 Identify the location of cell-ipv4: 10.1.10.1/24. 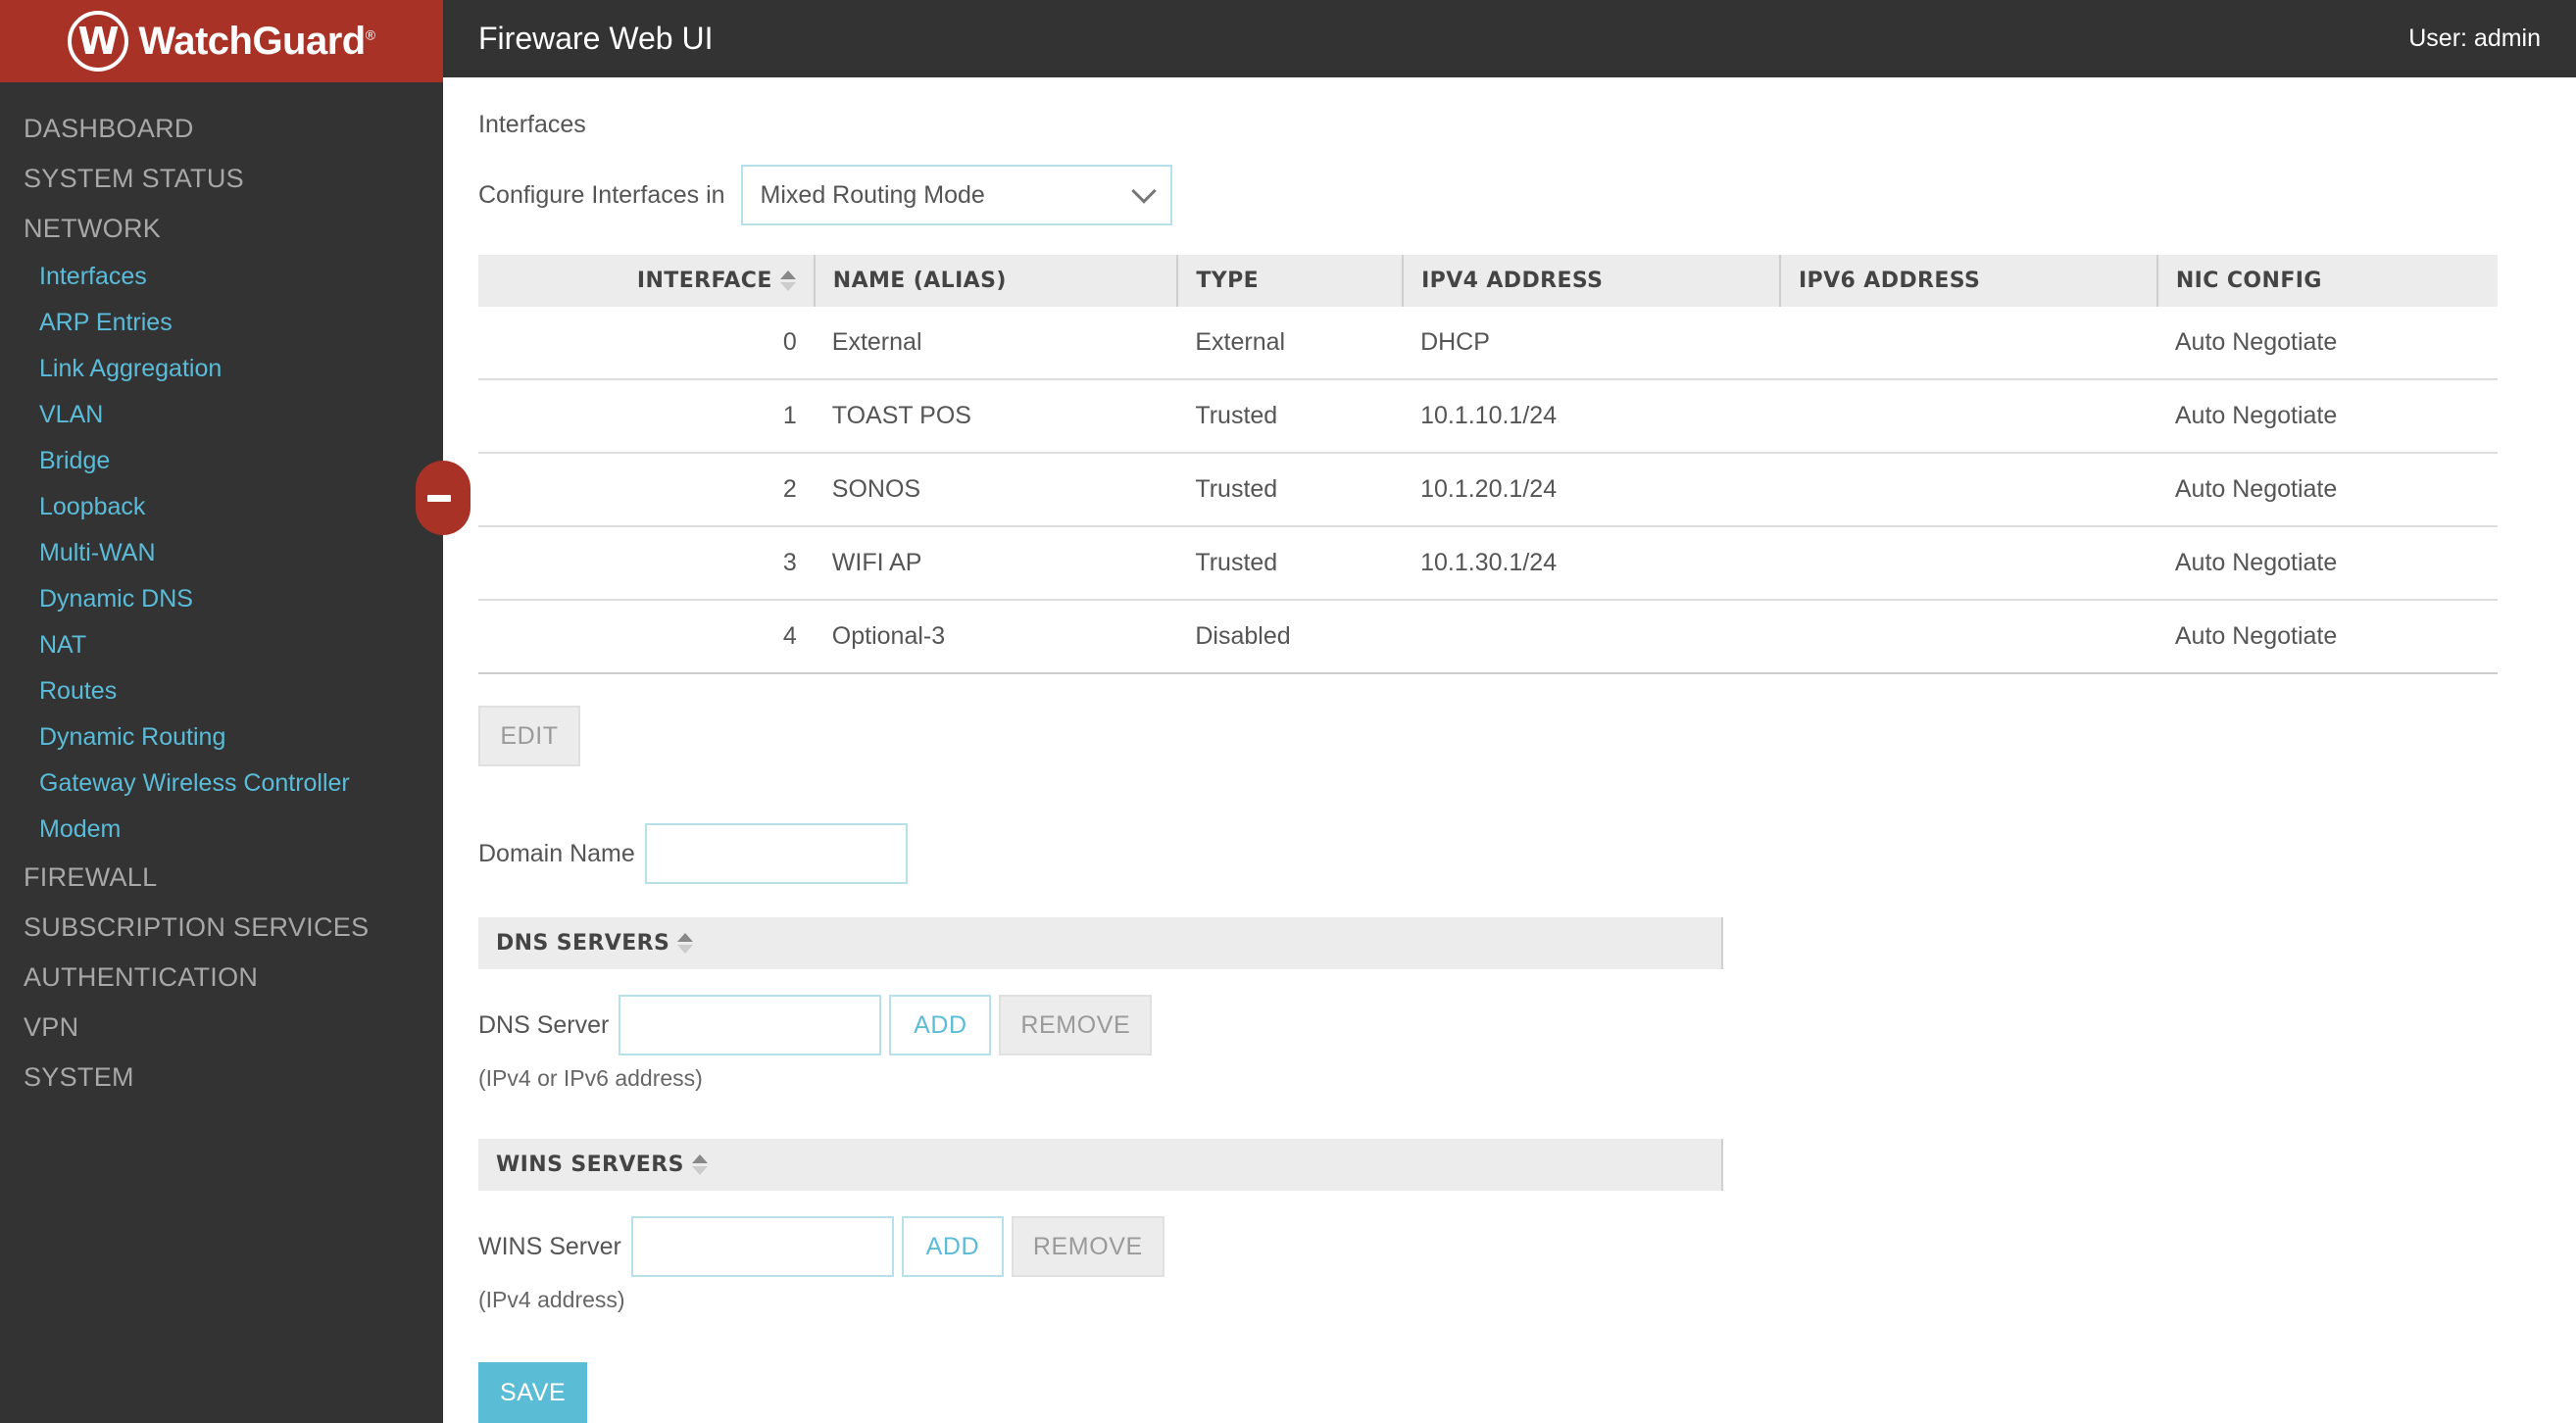
(1591, 416).